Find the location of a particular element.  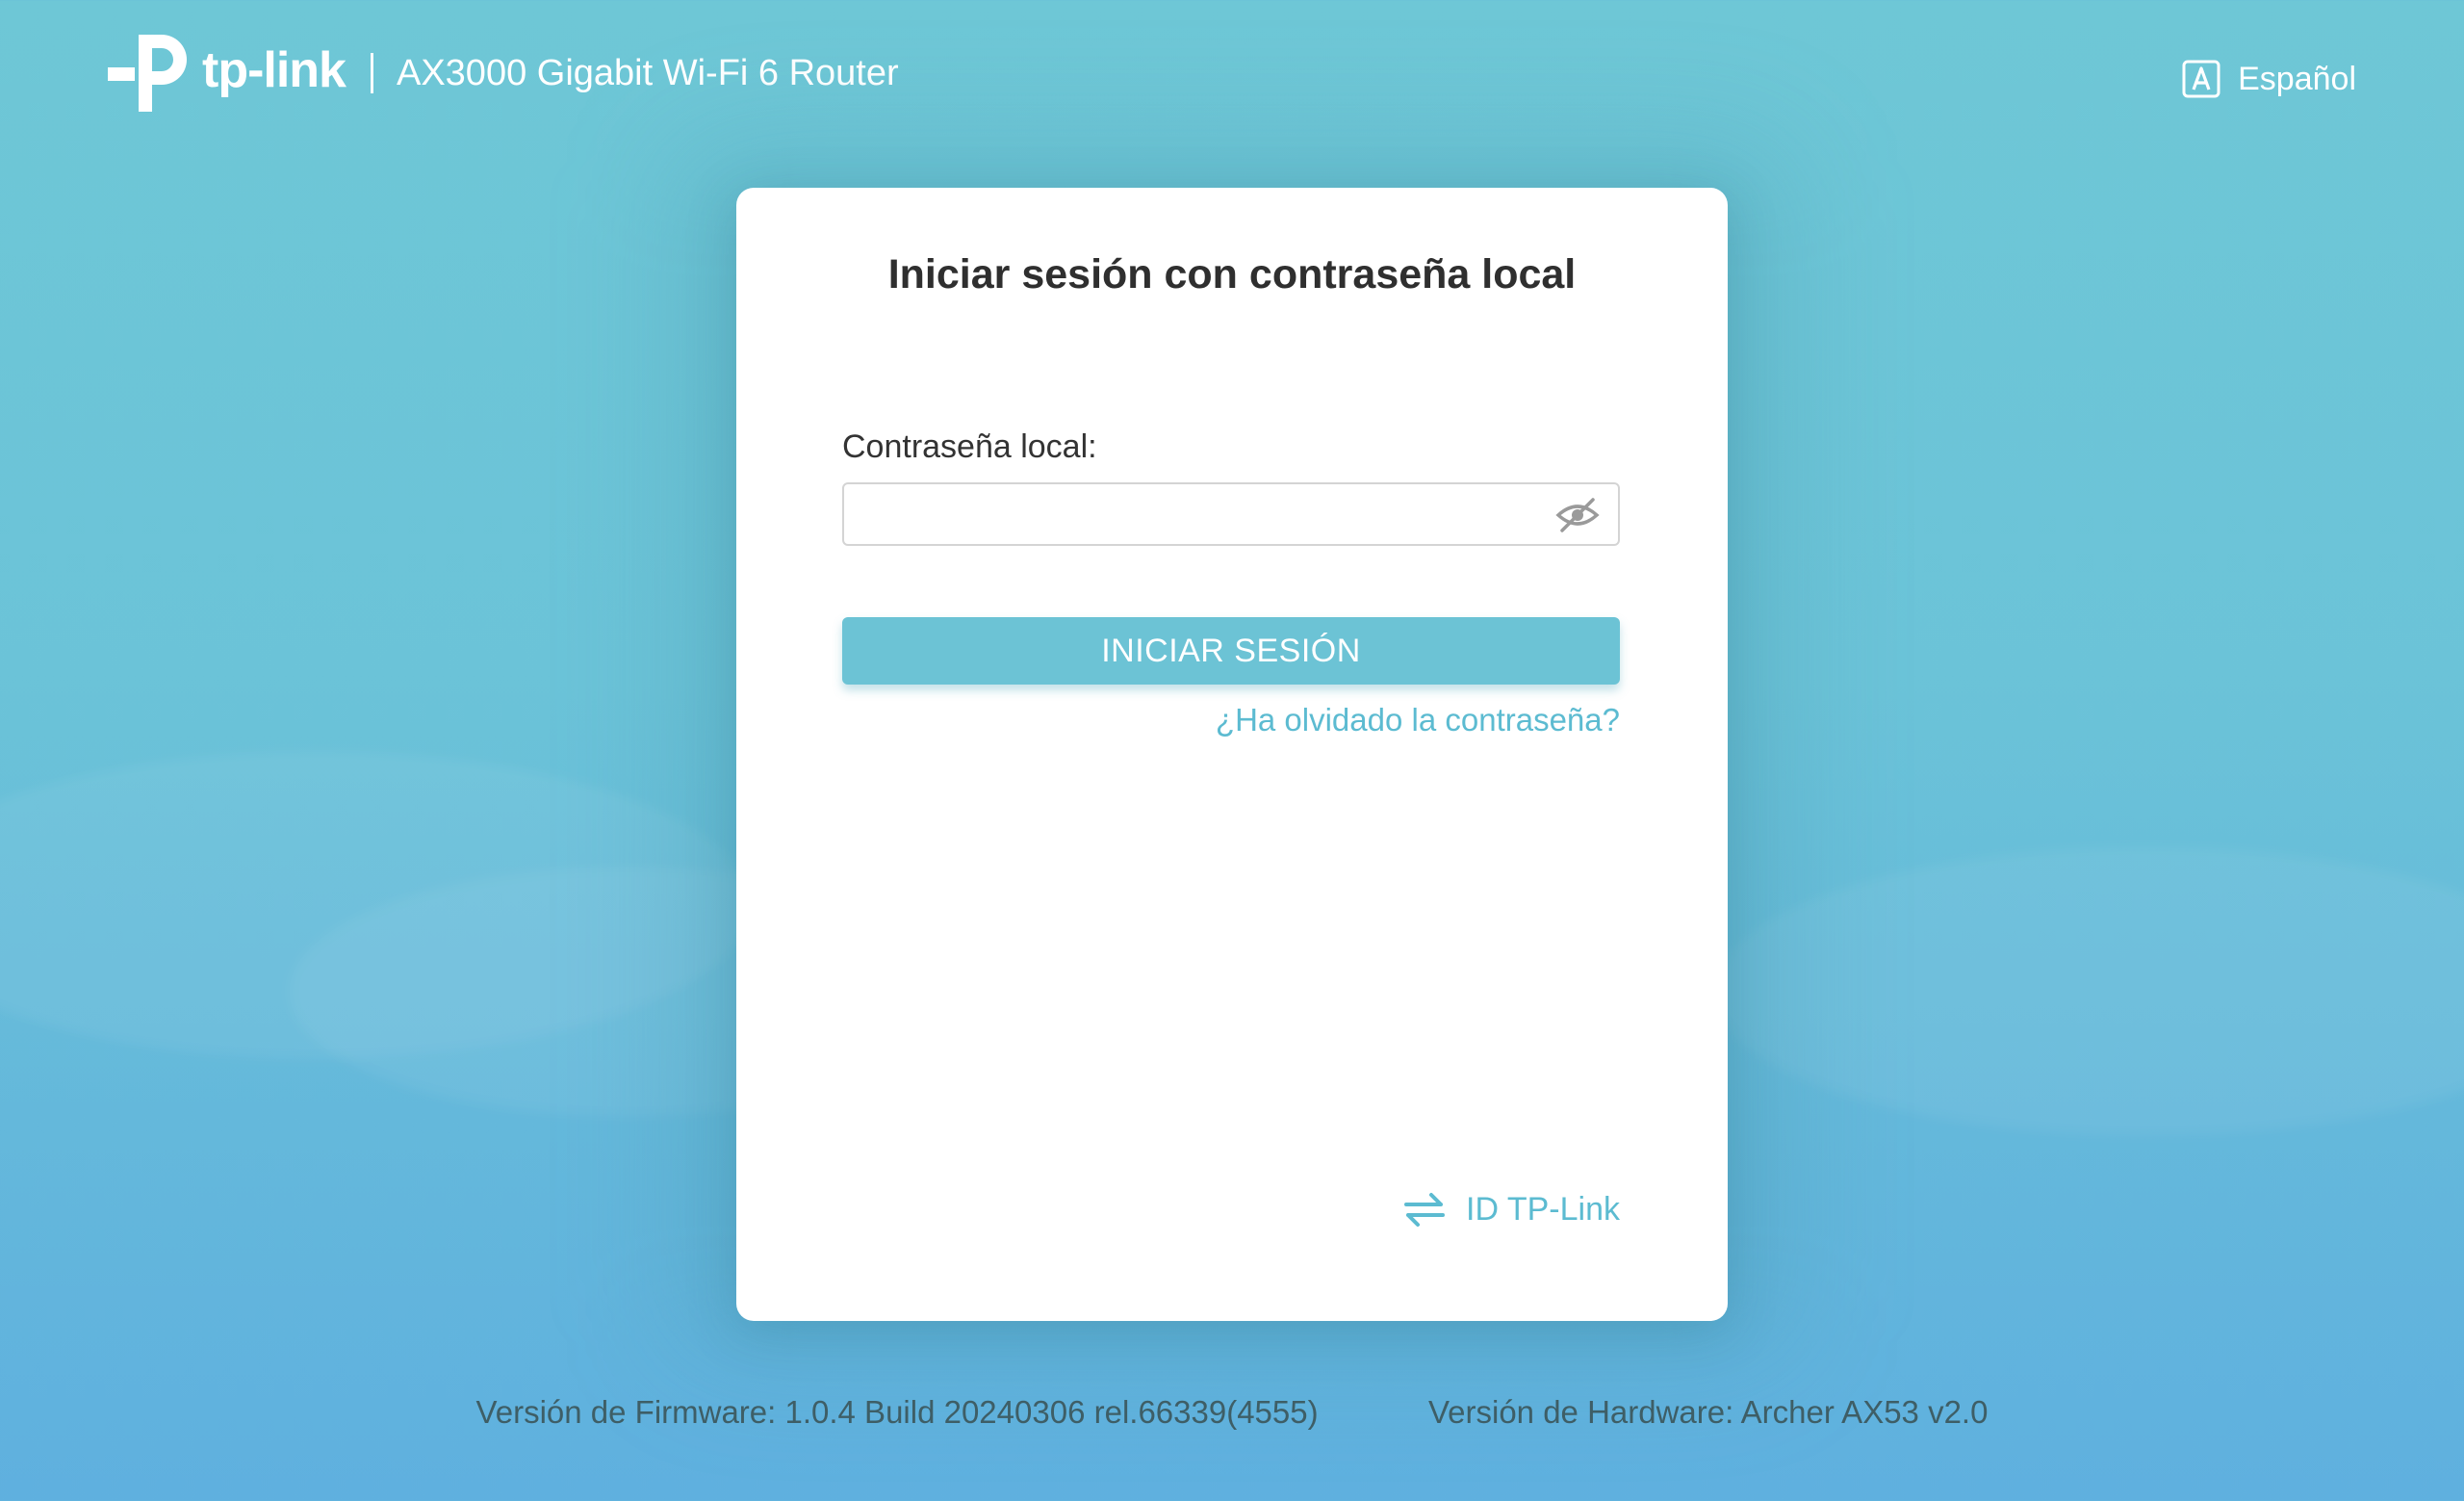

brand-separator is located at coordinates (371, 73).